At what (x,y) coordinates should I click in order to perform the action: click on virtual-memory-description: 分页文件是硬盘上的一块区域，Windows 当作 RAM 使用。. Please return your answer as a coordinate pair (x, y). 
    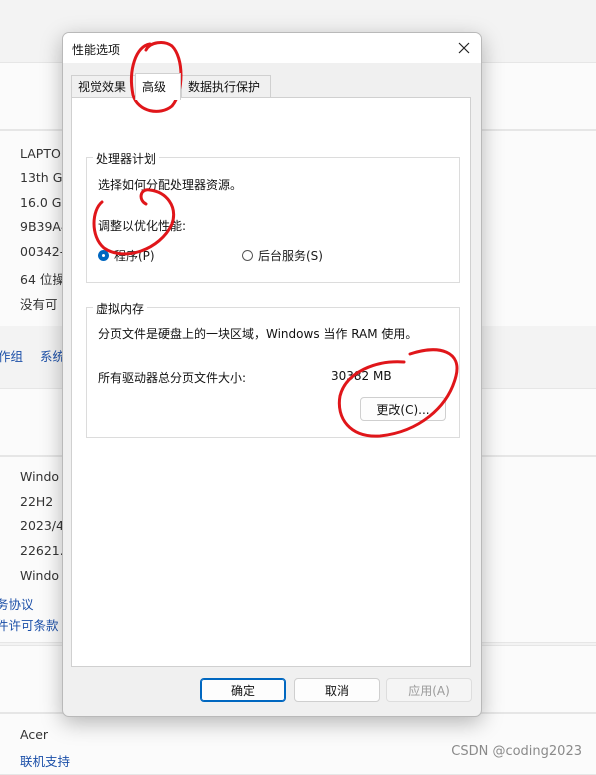
    Looking at the image, I should click on (258, 334).